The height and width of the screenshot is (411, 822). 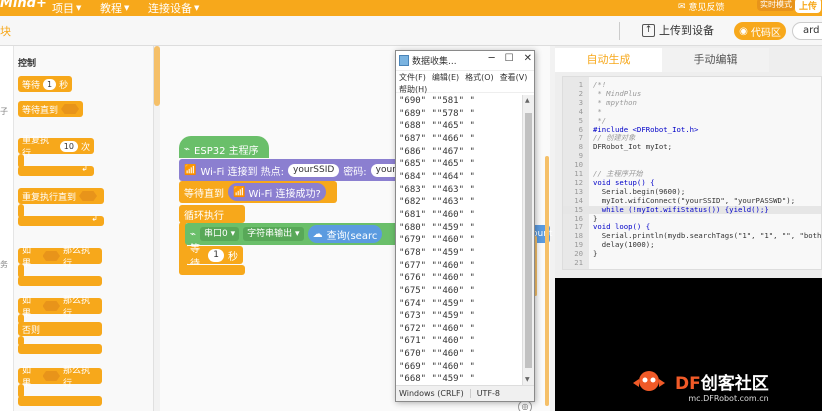 I want to click on code-icon: ◉, so click(x=743, y=31).